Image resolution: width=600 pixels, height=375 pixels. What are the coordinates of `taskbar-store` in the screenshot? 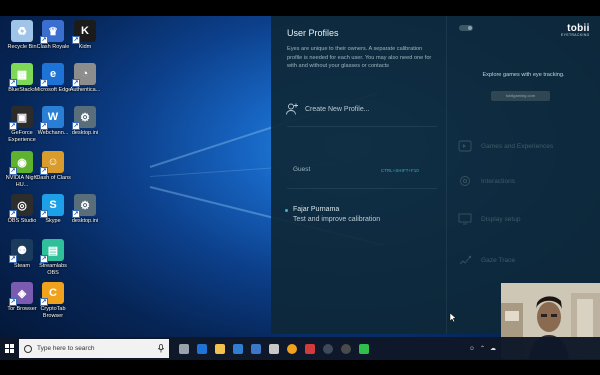 It's located at (238, 348).